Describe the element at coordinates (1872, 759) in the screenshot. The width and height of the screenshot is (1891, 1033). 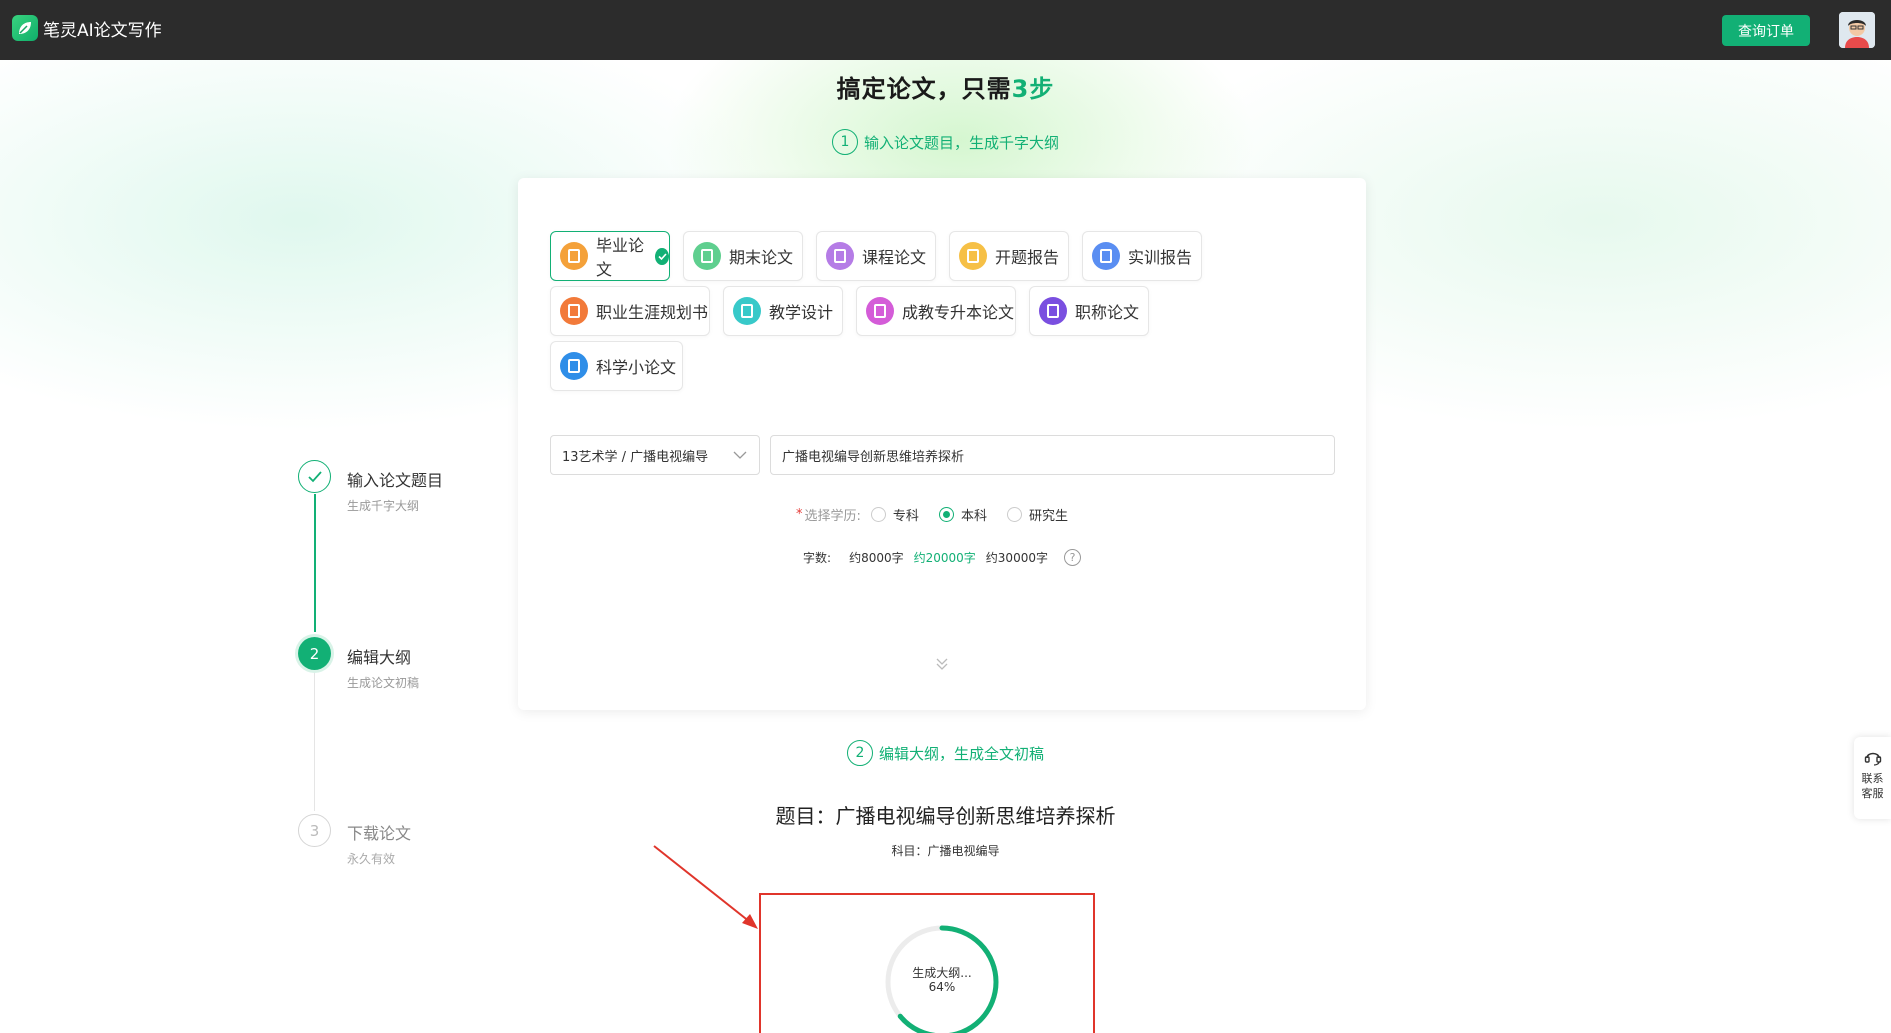
I see `headset-icon` at that location.